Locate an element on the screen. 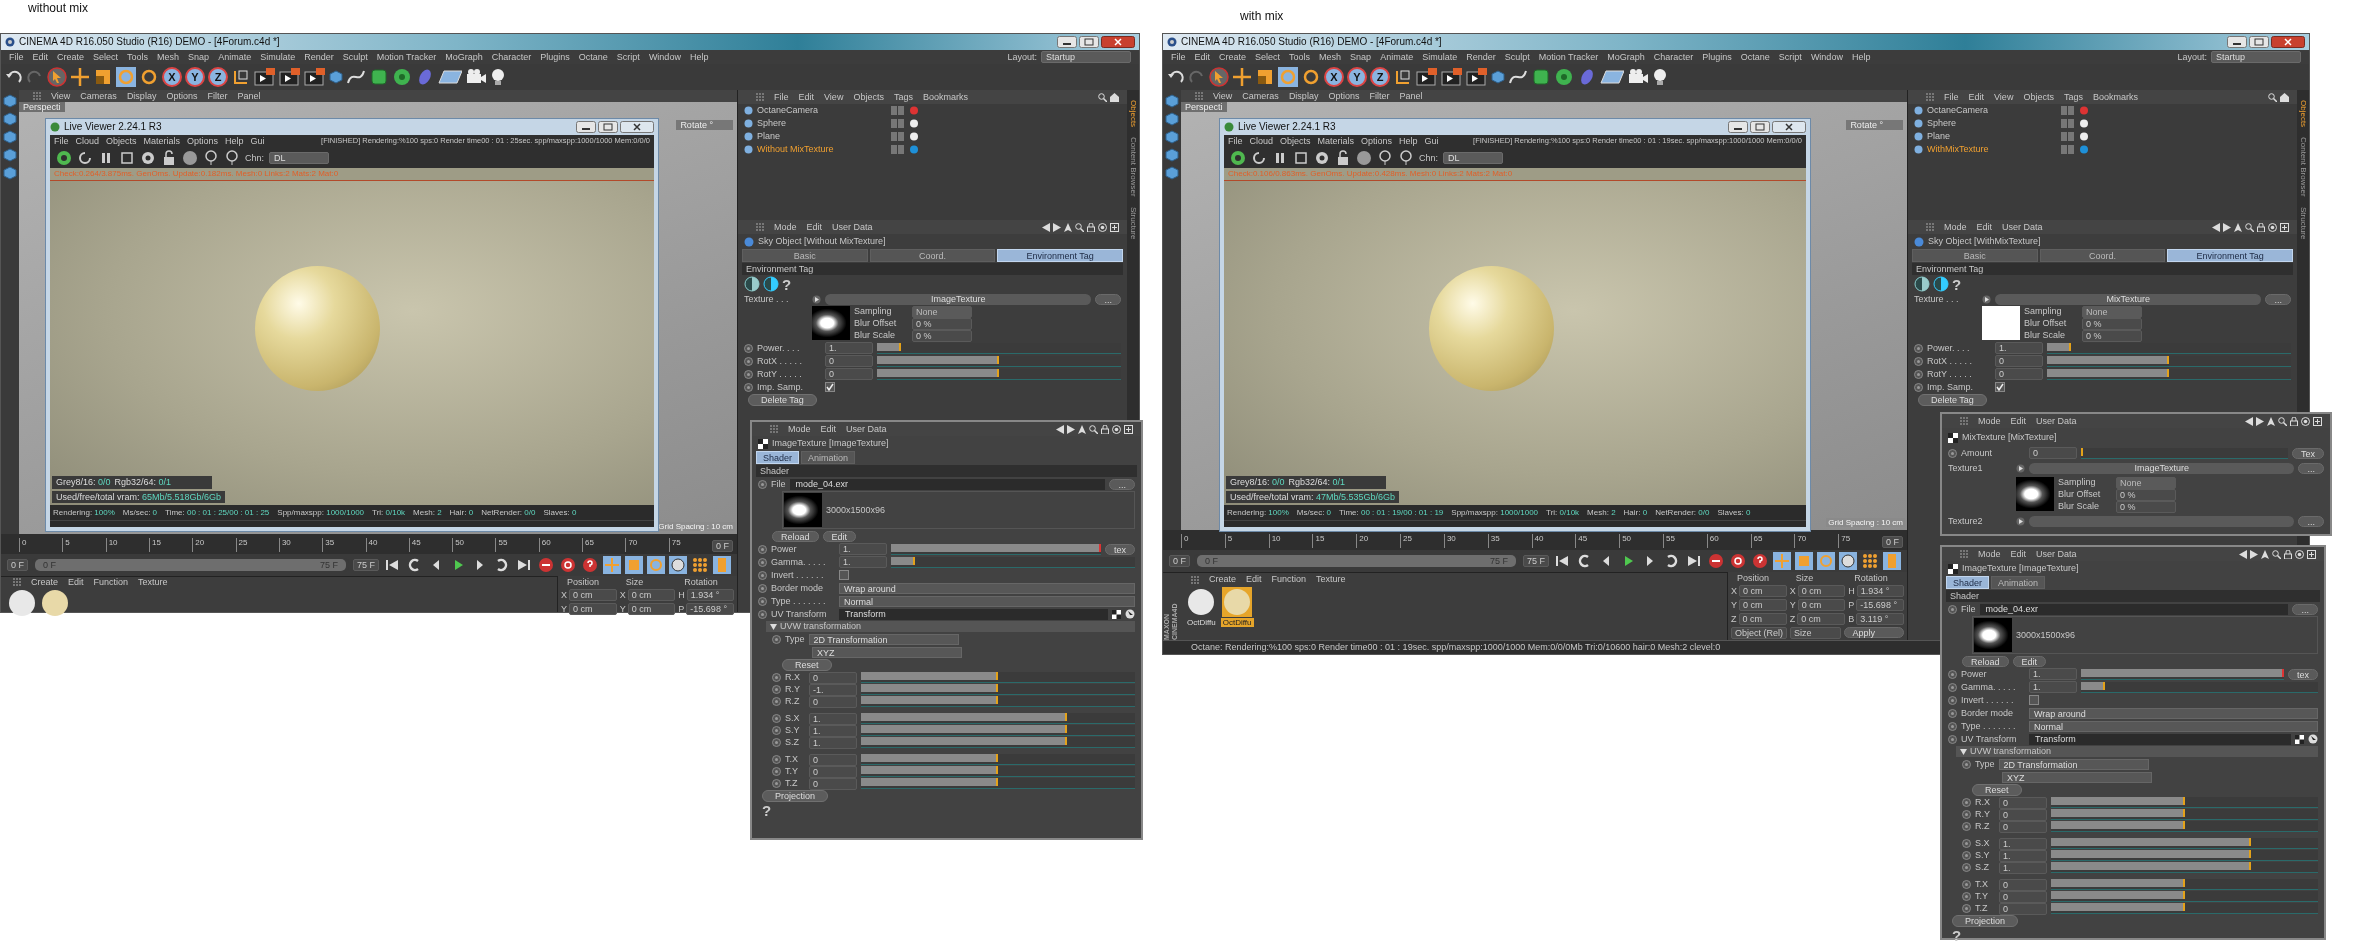 This screenshot has width=2354, height=942. side-tab: Content Browser is located at coordinates (2303, 167).